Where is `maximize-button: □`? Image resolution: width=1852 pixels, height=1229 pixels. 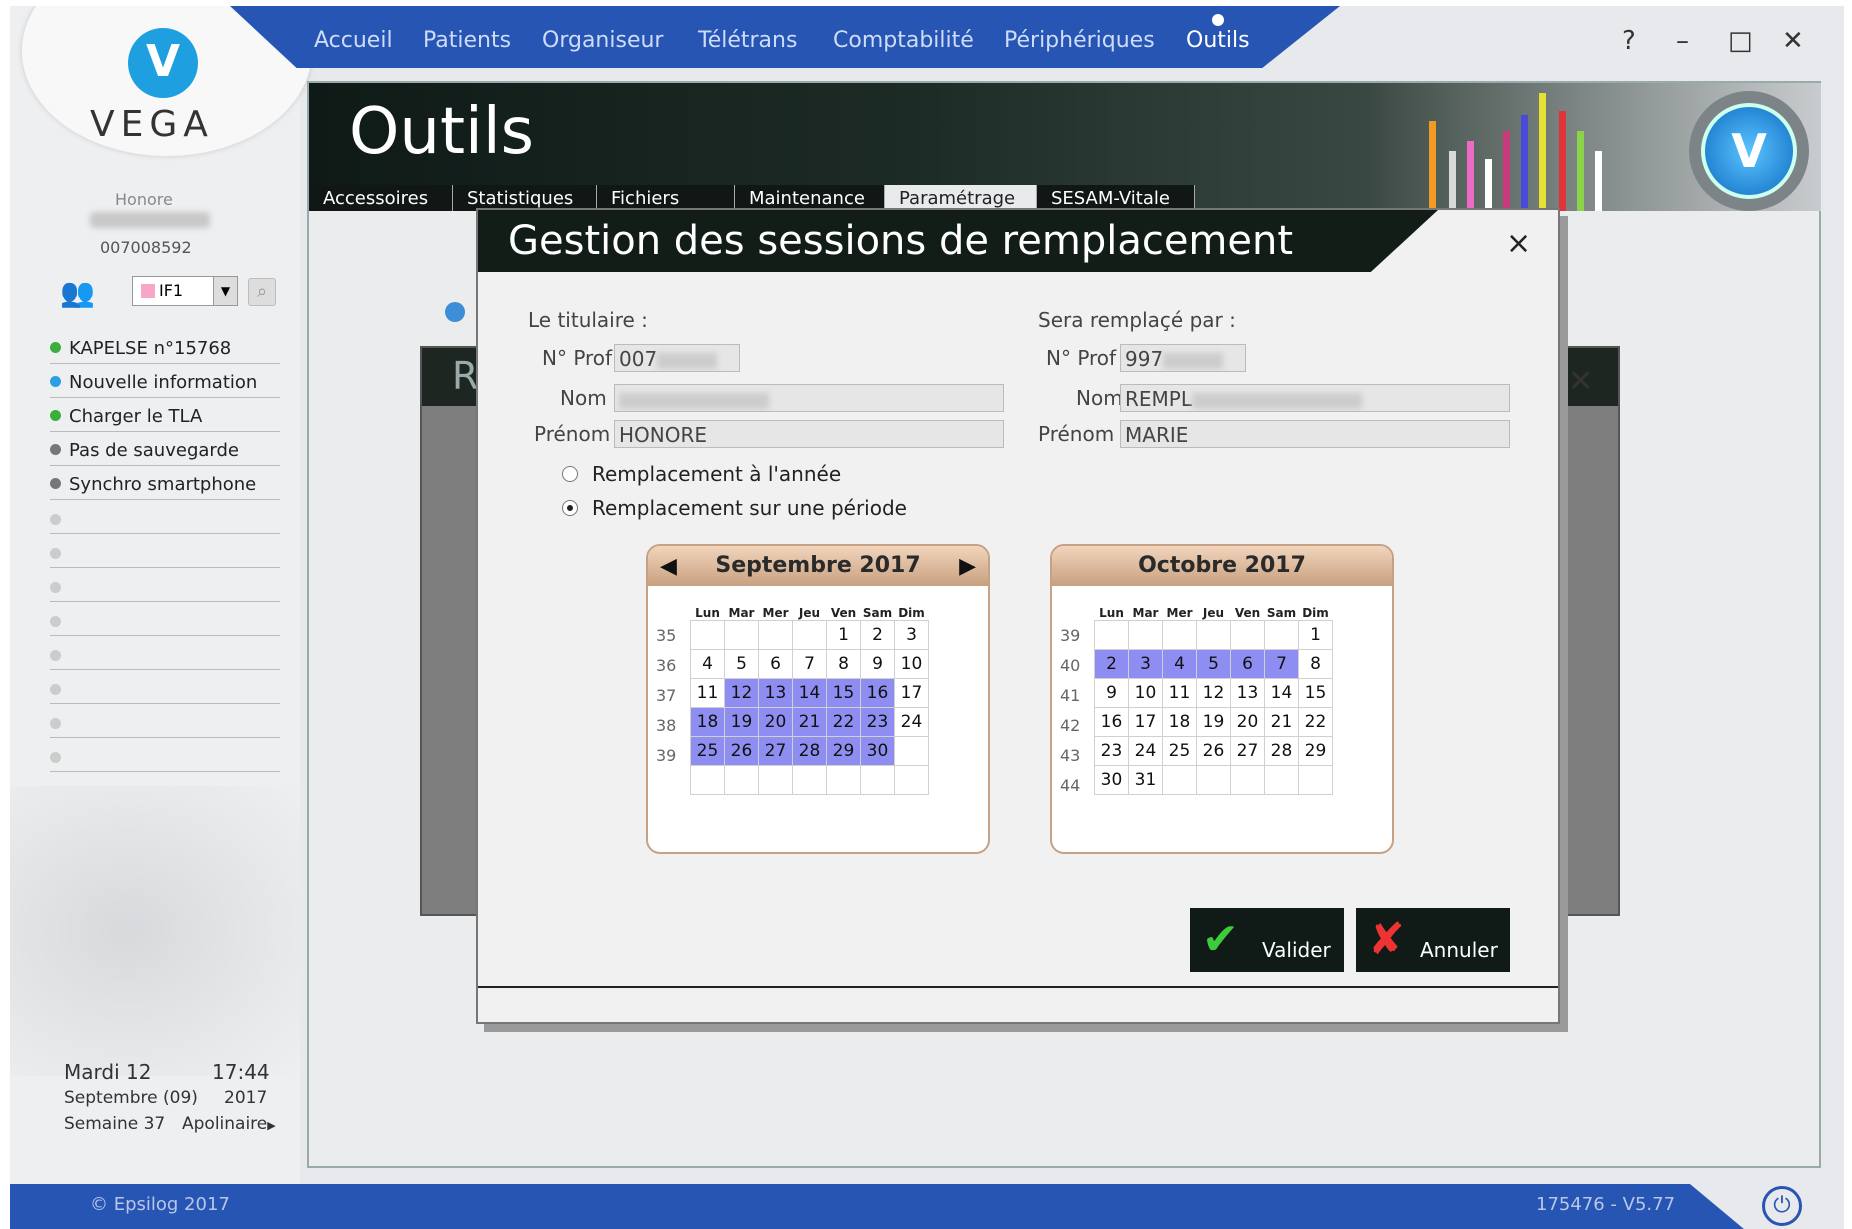 maximize-button: □ is located at coordinates (1740, 41).